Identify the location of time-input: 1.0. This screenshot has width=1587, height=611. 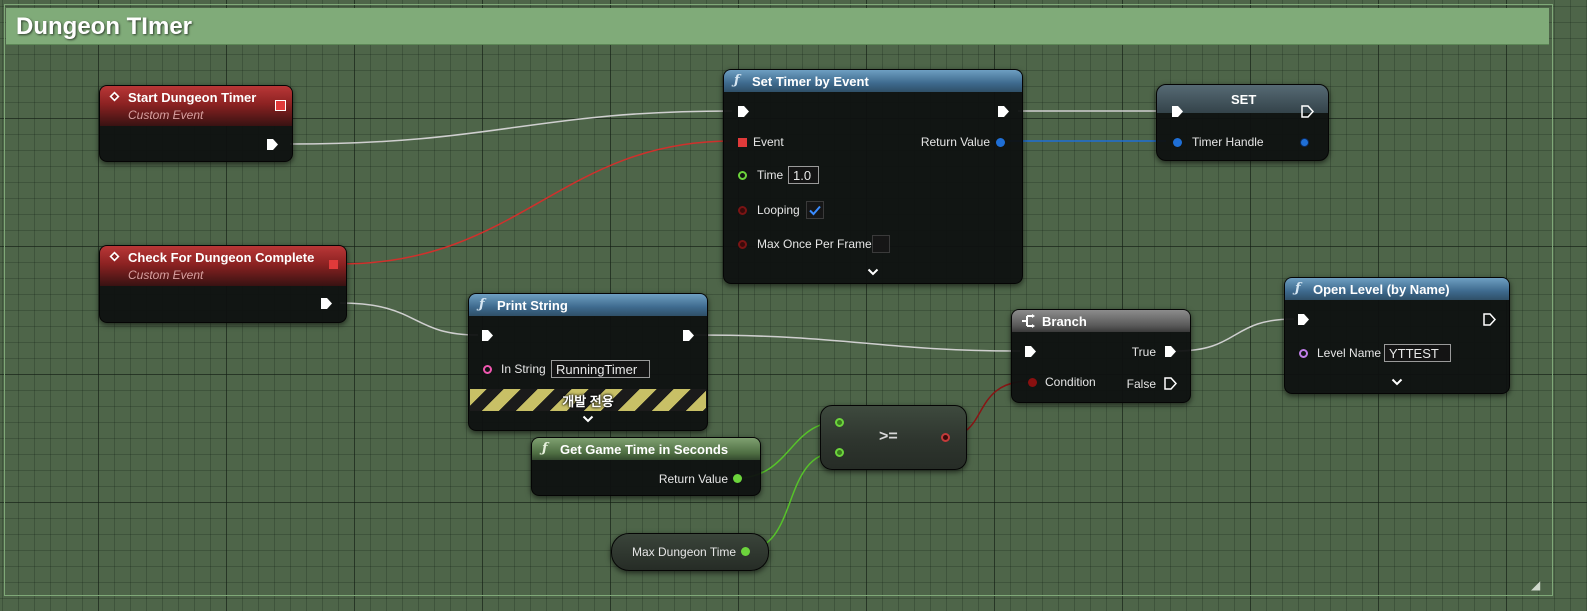
(803, 175).